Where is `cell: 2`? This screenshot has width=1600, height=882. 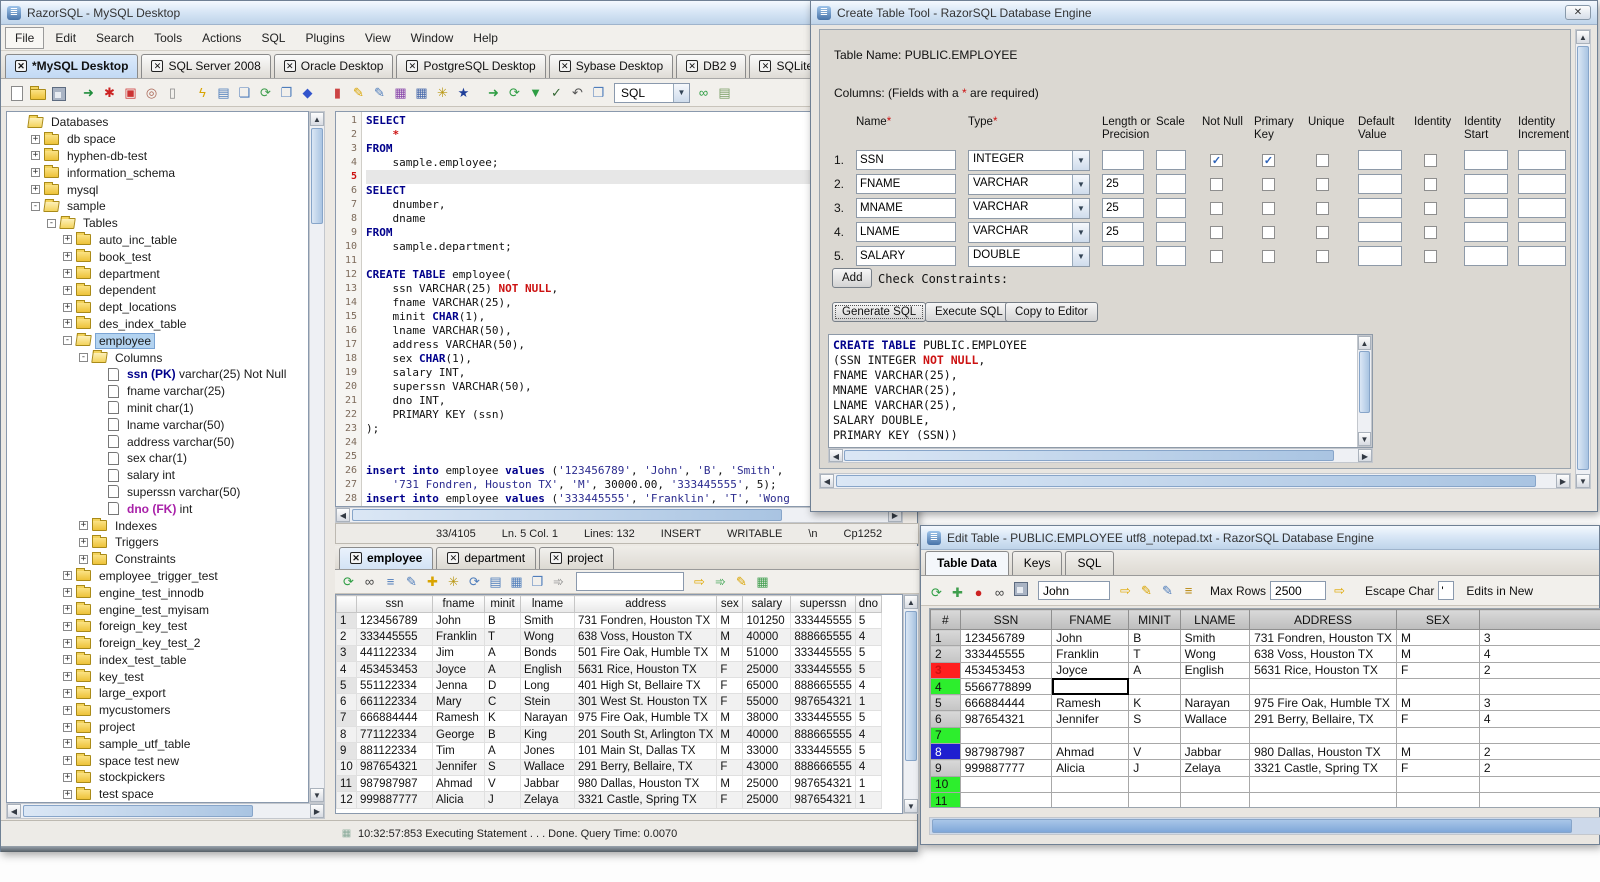 cell: 2 is located at coordinates (1539, 752).